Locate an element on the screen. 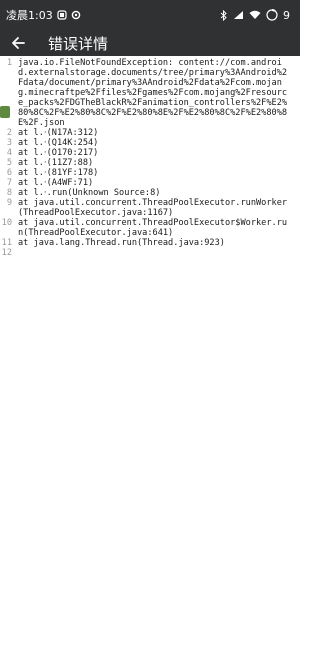 This screenshot has height=667, width=320. line-number: 5 is located at coordinates (9, 163).